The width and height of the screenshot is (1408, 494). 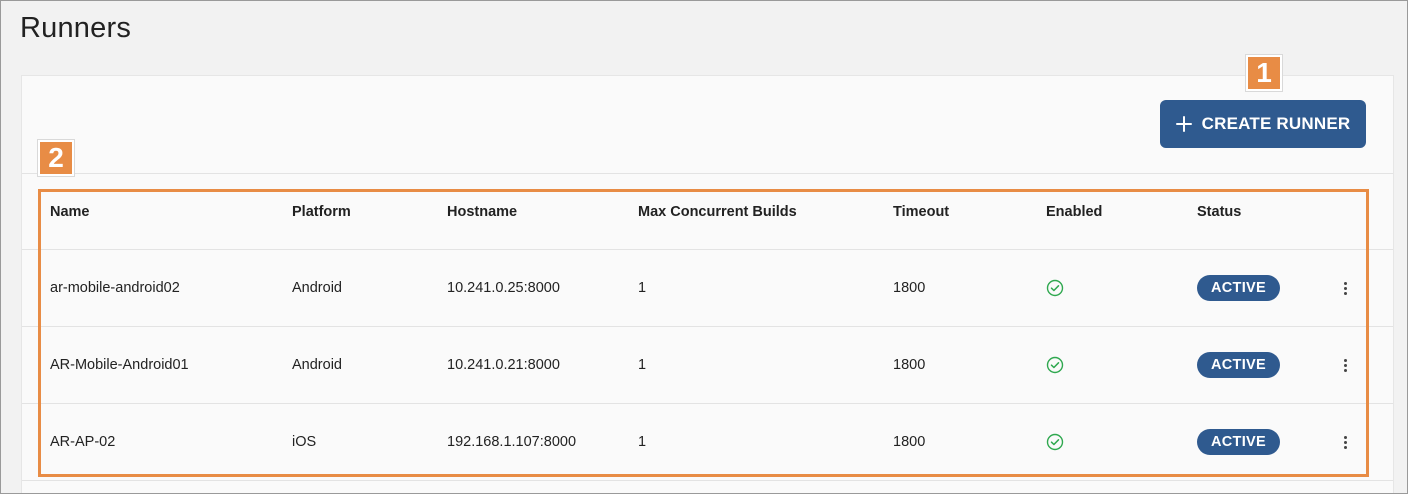 What do you see at coordinates (717, 212) in the screenshot?
I see `column-header-max-builds: Max Concurrent Builds` at bounding box center [717, 212].